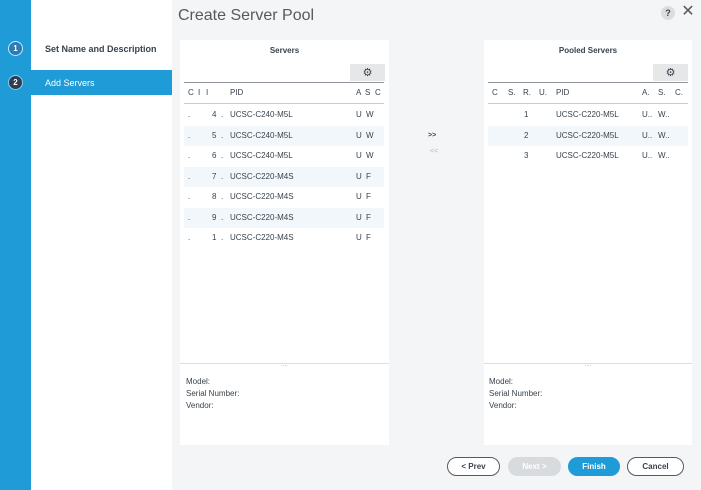 This screenshot has height=490, width=701. Describe the element at coordinates (655, 466) in the screenshot. I see `cancel-button: Cancel` at that location.